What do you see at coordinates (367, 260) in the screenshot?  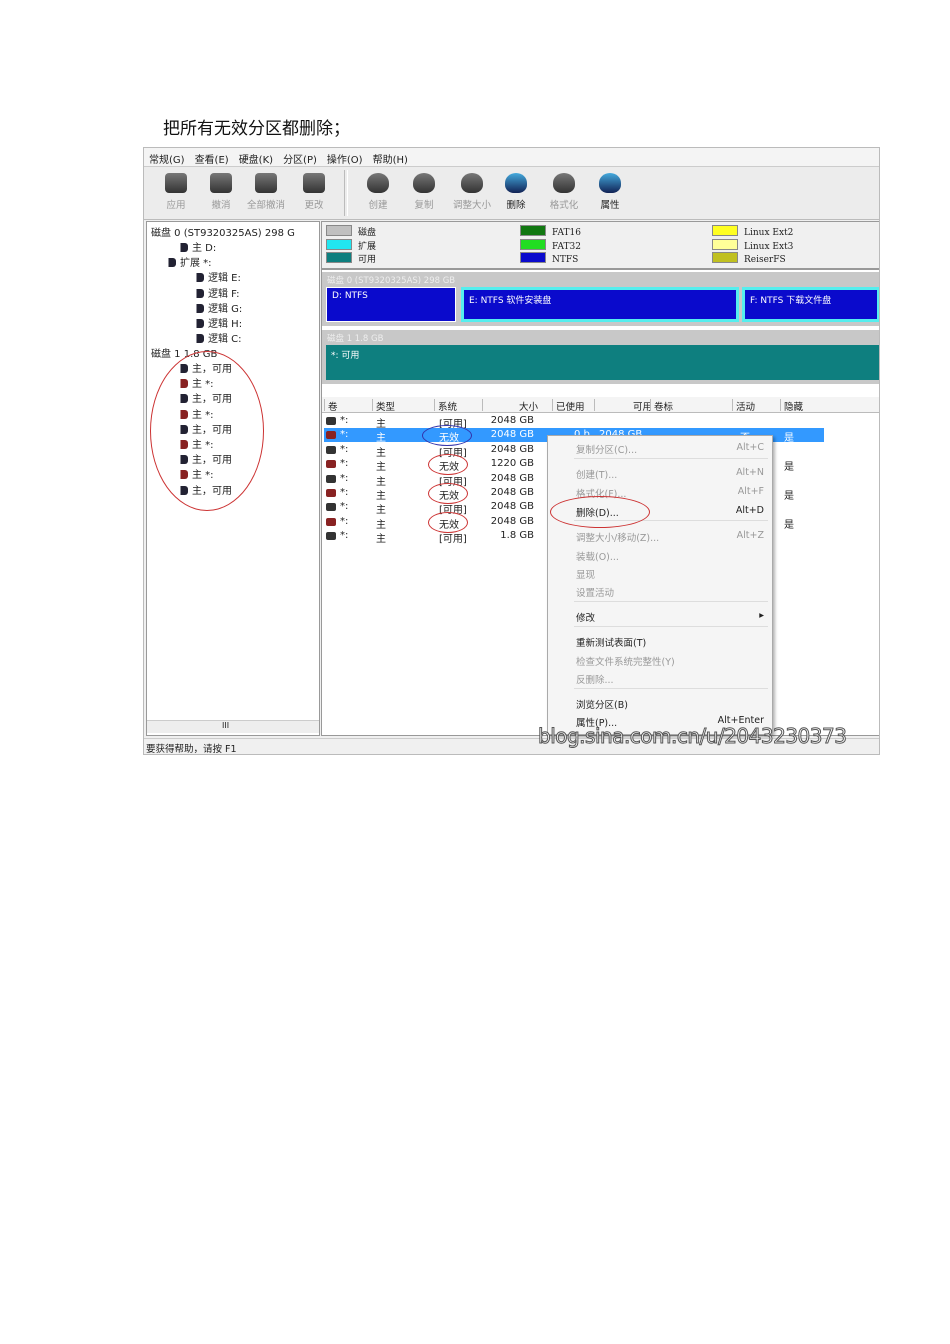 I see `legend-label: 可用` at bounding box center [367, 260].